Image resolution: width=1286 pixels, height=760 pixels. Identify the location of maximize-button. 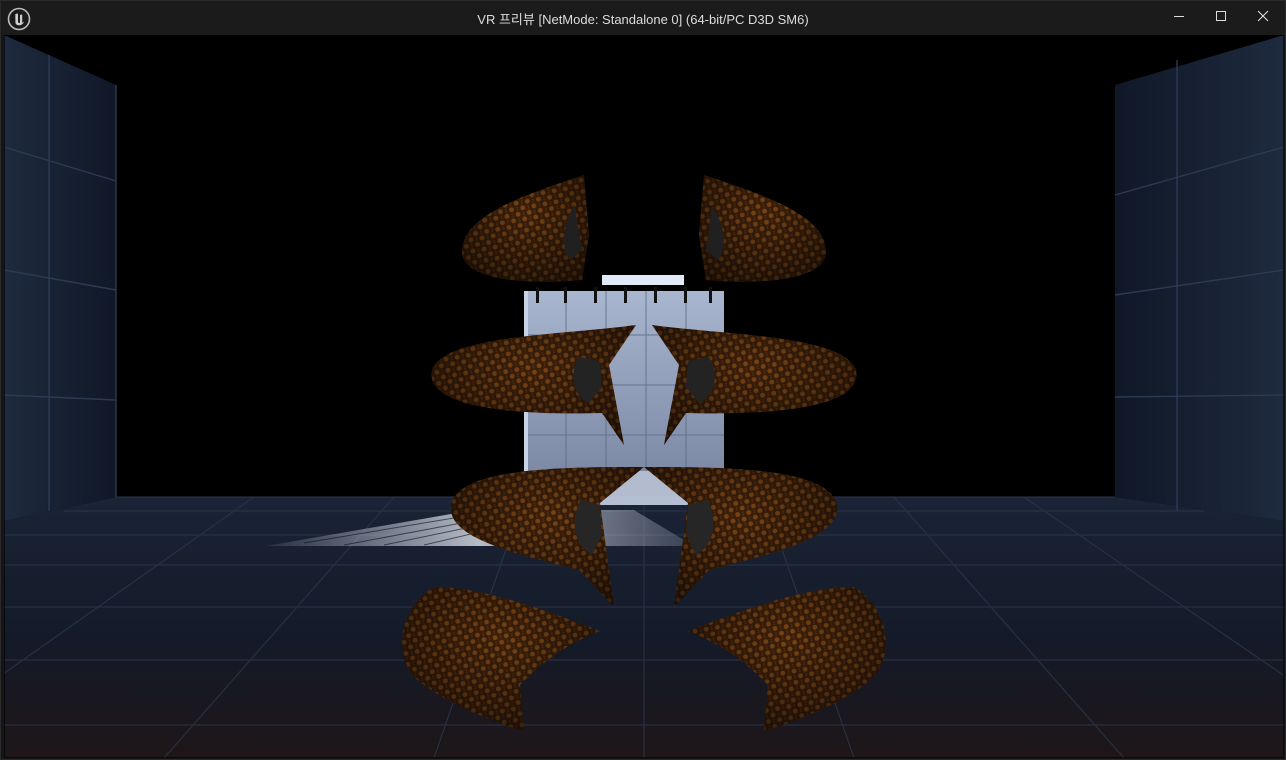
(1221, 16).